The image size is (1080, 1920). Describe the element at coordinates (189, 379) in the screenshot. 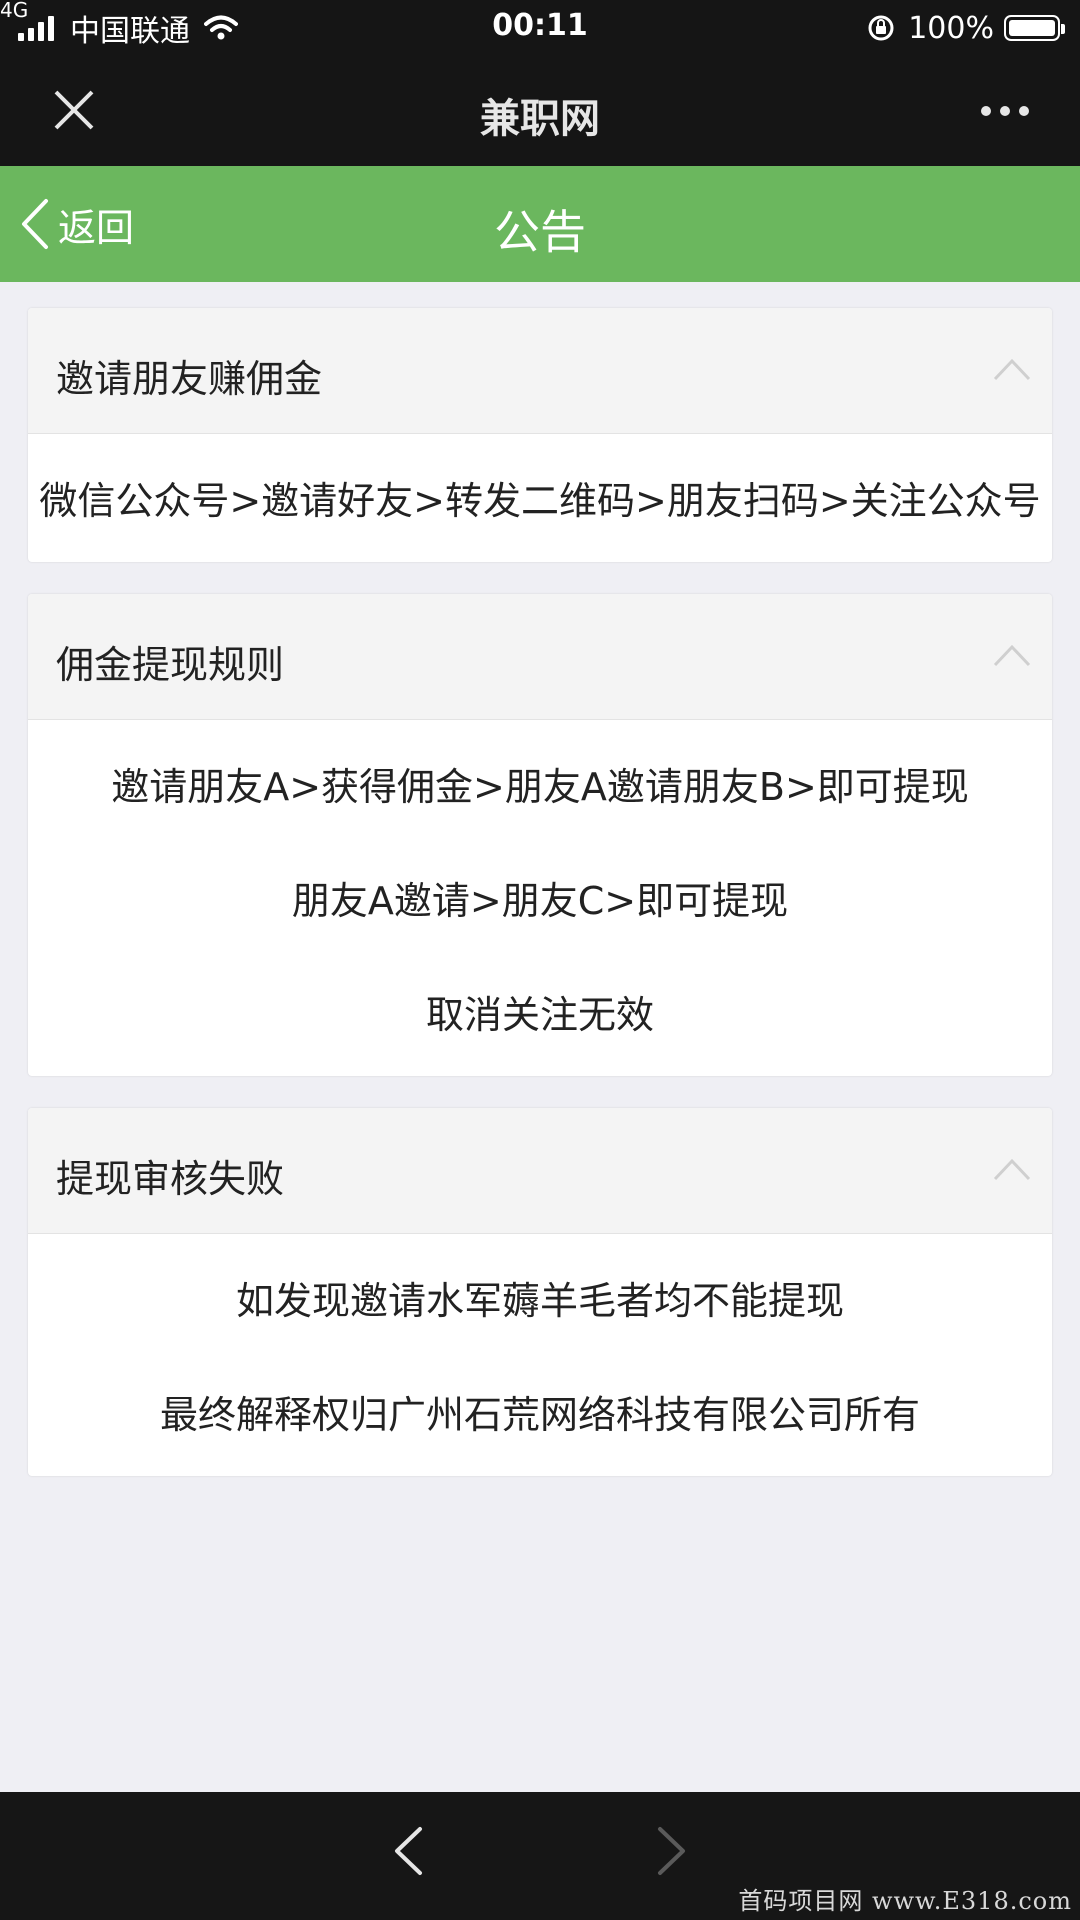

I see `section-title: 邀请朋友赚佣金` at that location.